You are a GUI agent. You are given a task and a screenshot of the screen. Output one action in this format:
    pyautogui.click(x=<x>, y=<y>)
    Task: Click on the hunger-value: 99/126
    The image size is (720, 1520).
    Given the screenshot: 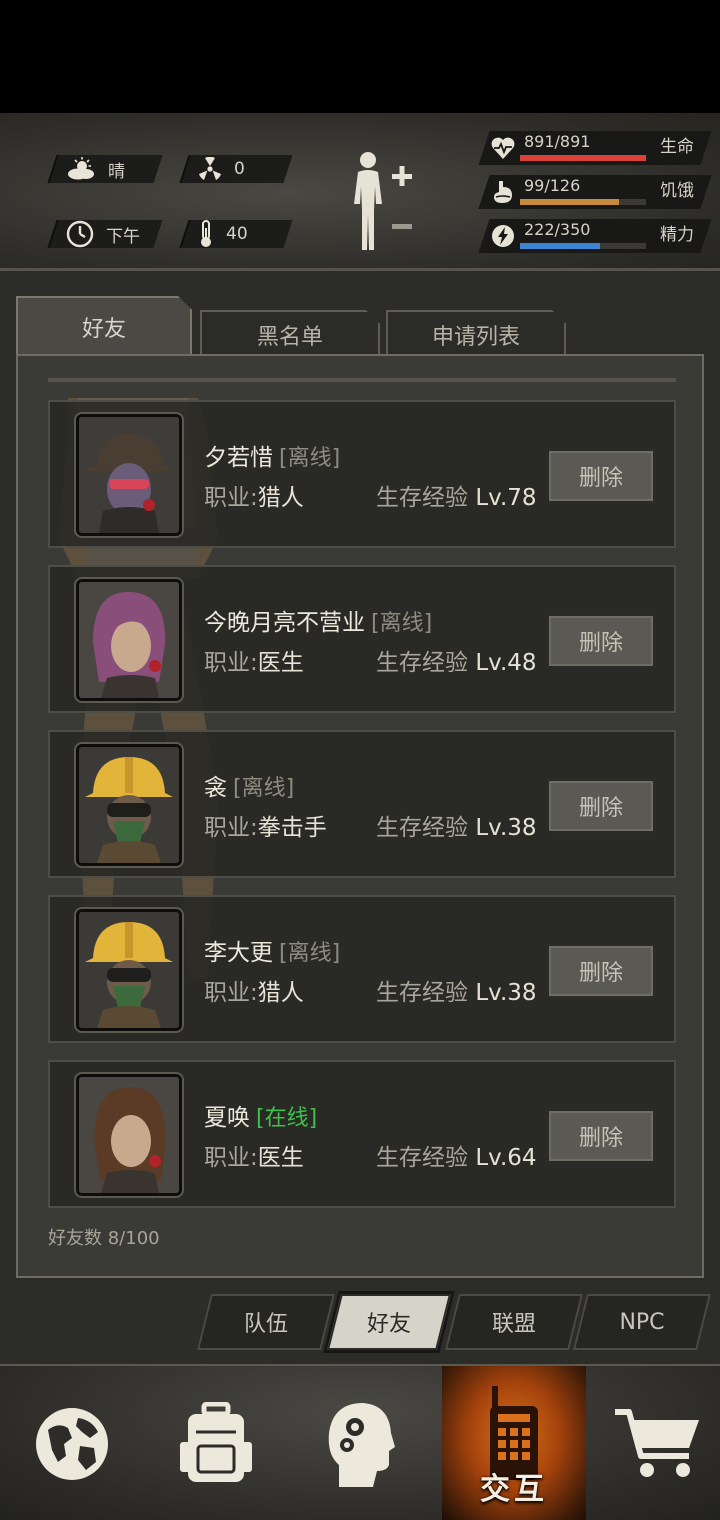 What is the action you would take?
    pyautogui.click(x=552, y=185)
    